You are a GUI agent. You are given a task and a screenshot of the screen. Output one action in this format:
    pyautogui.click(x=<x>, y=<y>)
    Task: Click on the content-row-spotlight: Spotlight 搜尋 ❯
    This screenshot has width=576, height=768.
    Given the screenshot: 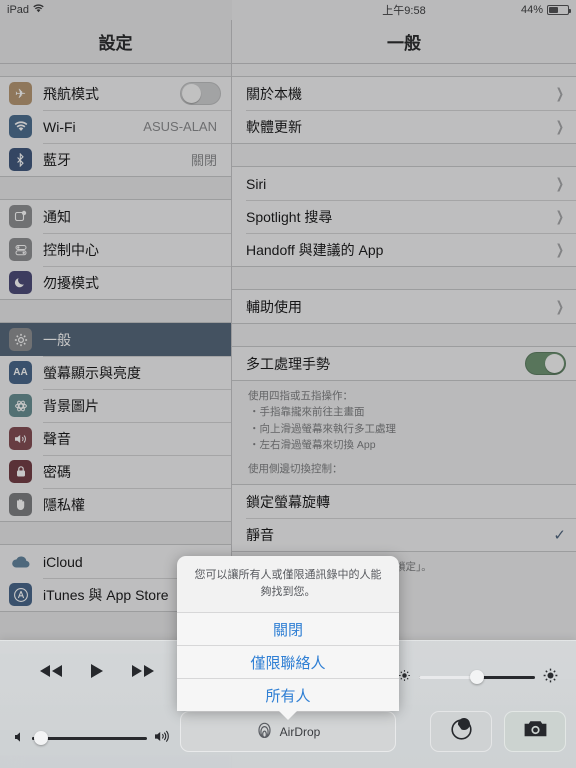 What is the action you would take?
    pyautogui.click(x=404, y=216)
    